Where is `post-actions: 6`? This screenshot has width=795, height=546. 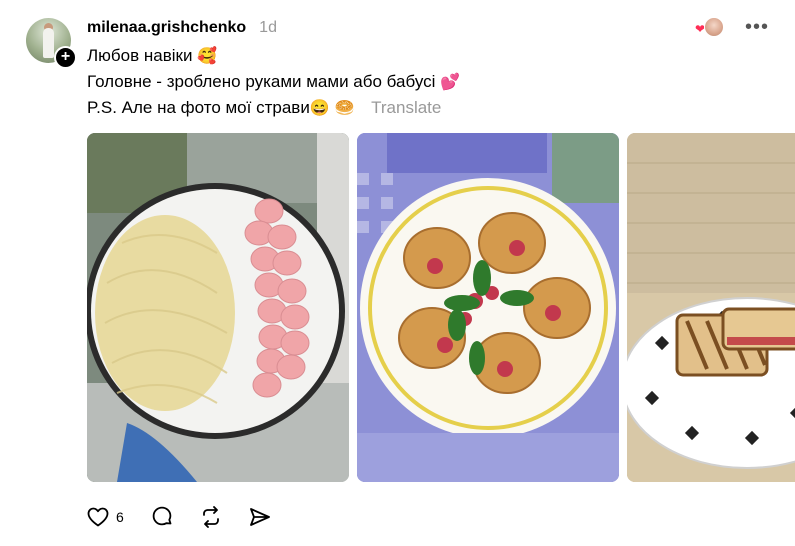 post-actions: 6 is located at coordinates (192, 517).